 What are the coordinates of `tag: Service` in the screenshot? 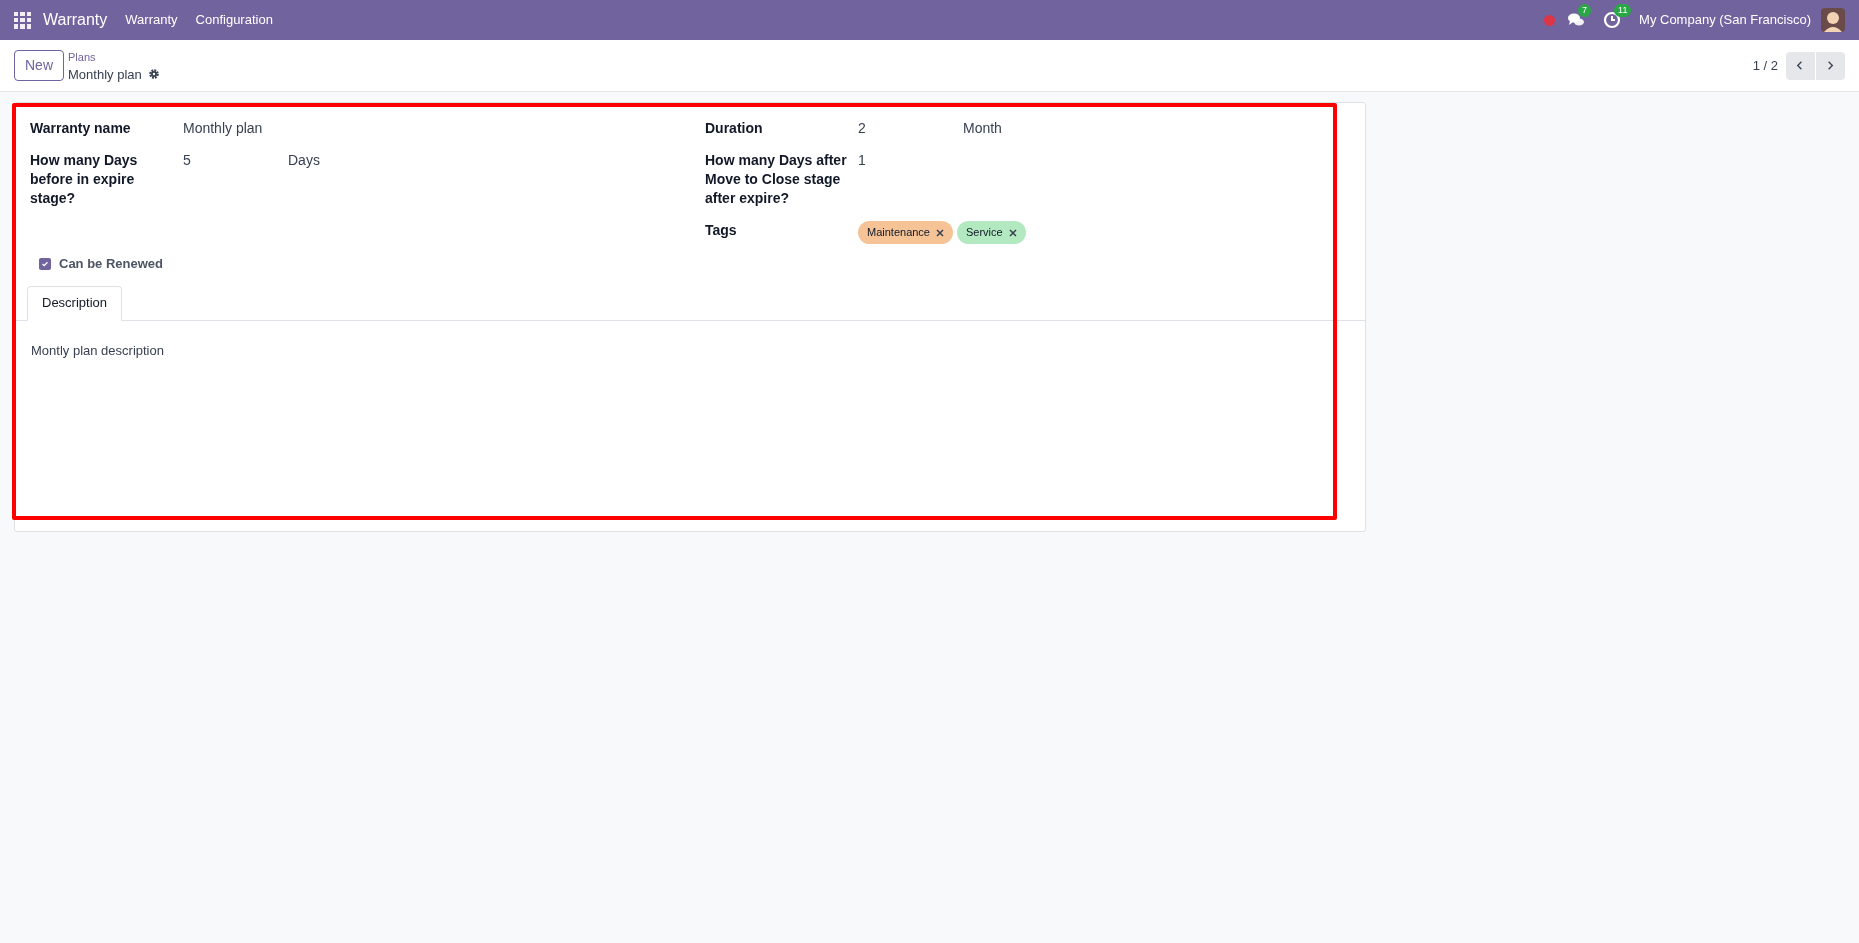 It's located at (991, 232).